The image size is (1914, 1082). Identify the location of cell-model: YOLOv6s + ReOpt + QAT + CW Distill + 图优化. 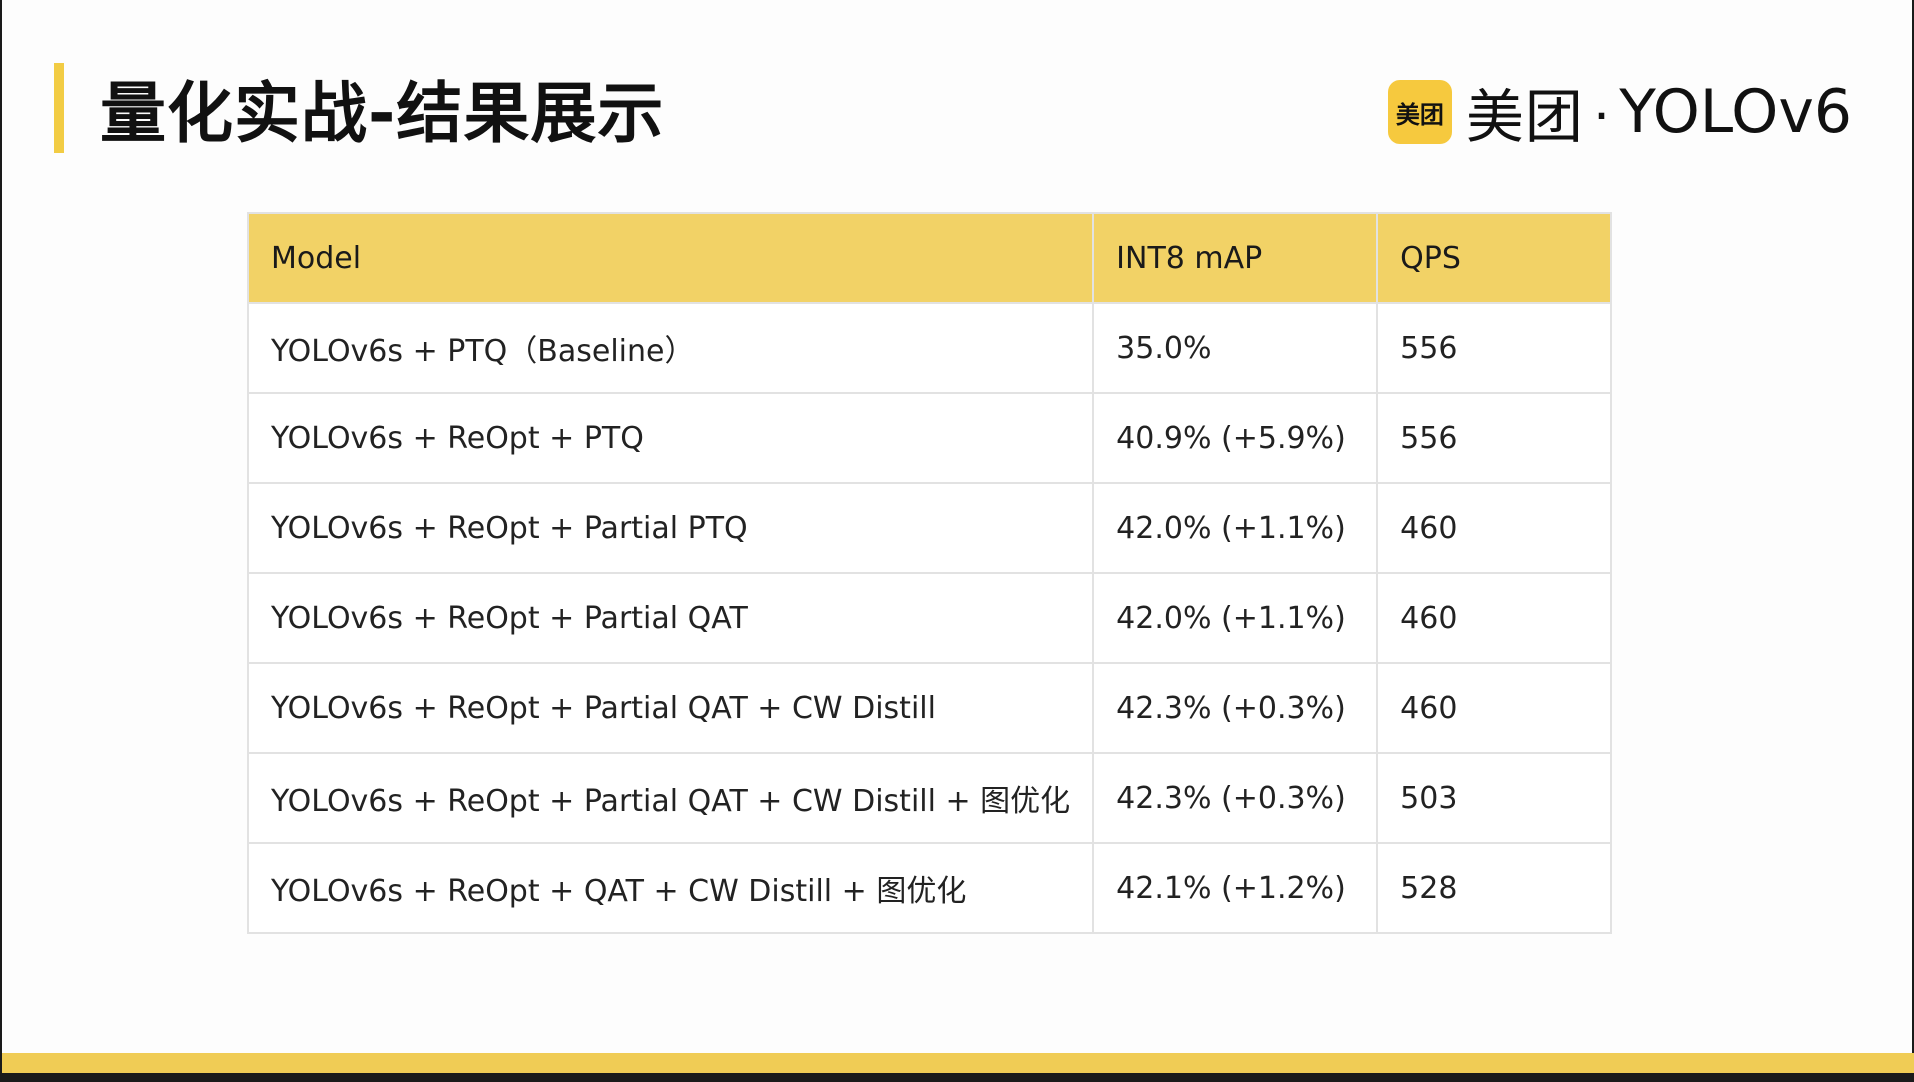
(670, 888).